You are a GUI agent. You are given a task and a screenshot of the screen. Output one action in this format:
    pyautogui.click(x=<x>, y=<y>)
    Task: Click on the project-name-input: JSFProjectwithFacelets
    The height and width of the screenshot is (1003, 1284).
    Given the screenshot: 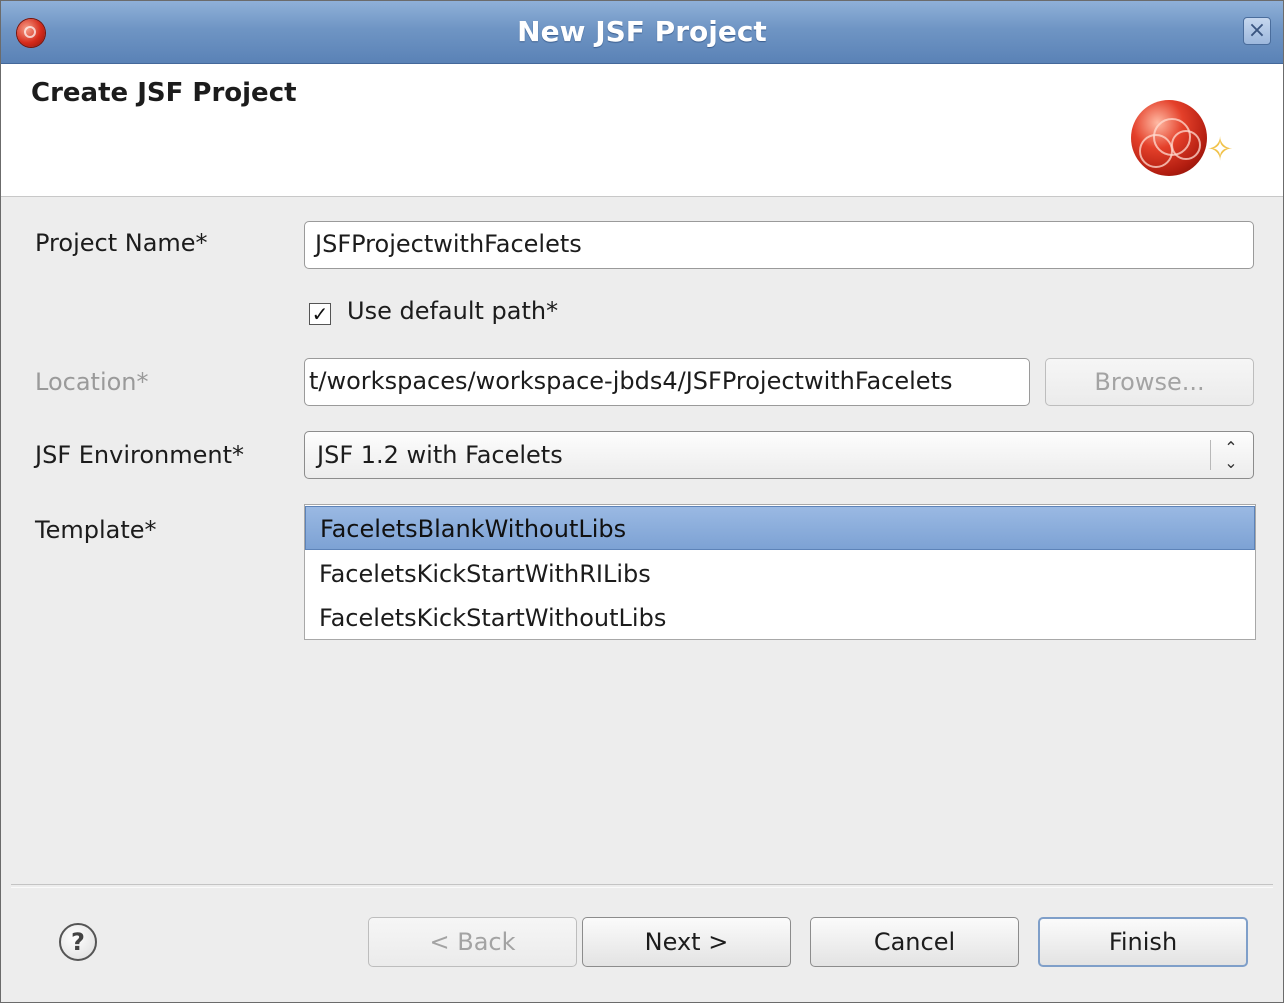 What is the action you would take?
    pyautogui.click(x=779, y=245)
    